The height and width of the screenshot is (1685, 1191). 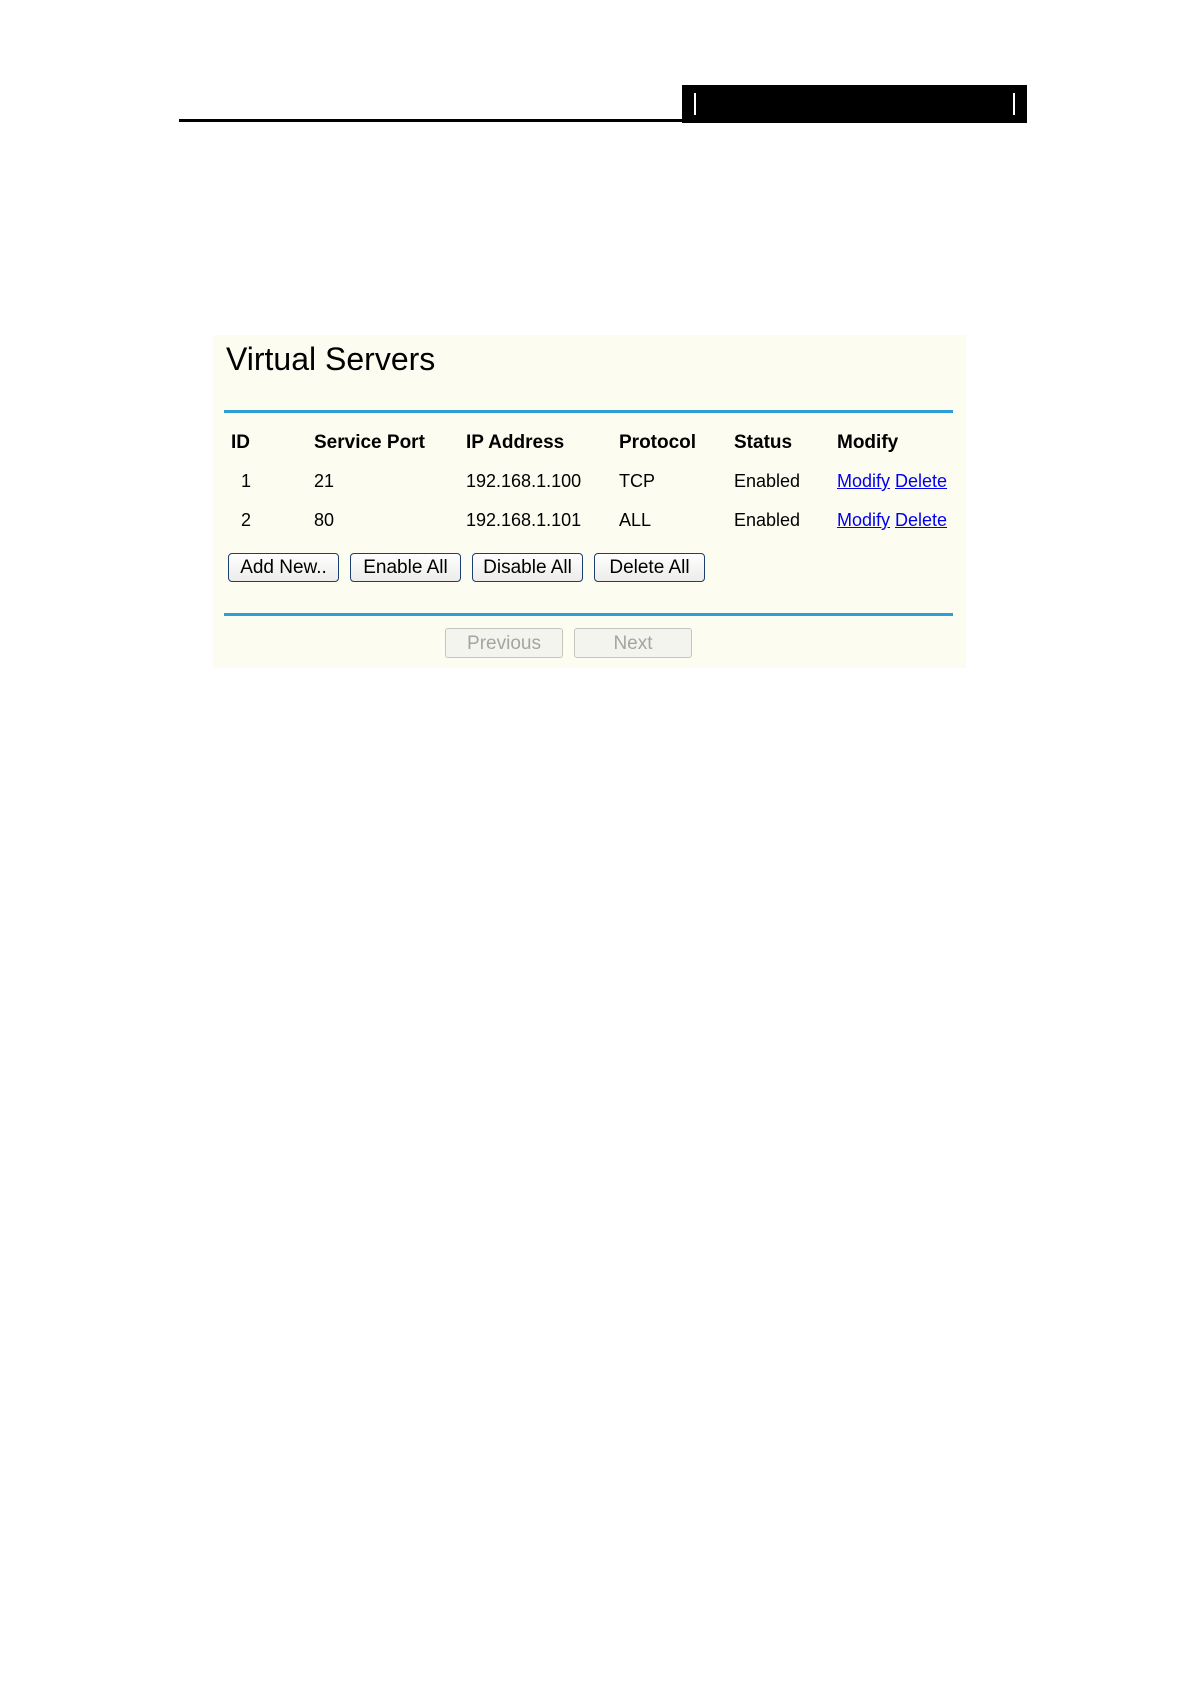 I want to click on header-divider-right, so click(x=1014, y=104).